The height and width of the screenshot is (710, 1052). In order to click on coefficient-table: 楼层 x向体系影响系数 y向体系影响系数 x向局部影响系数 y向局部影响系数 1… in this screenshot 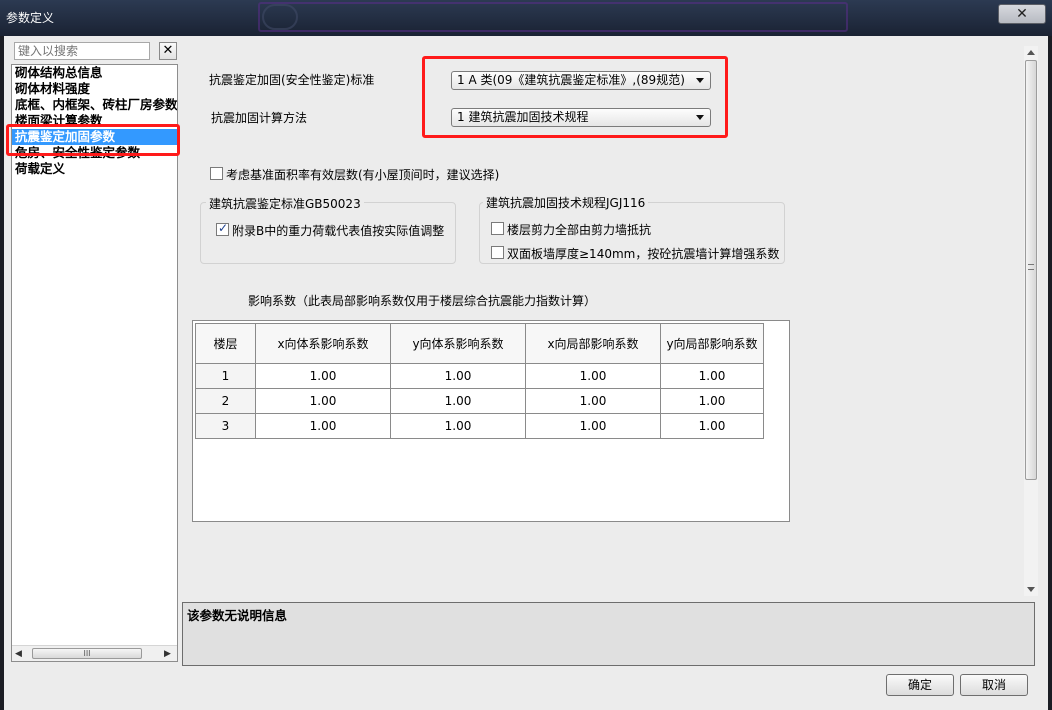, I will do `click(479, 381)`.